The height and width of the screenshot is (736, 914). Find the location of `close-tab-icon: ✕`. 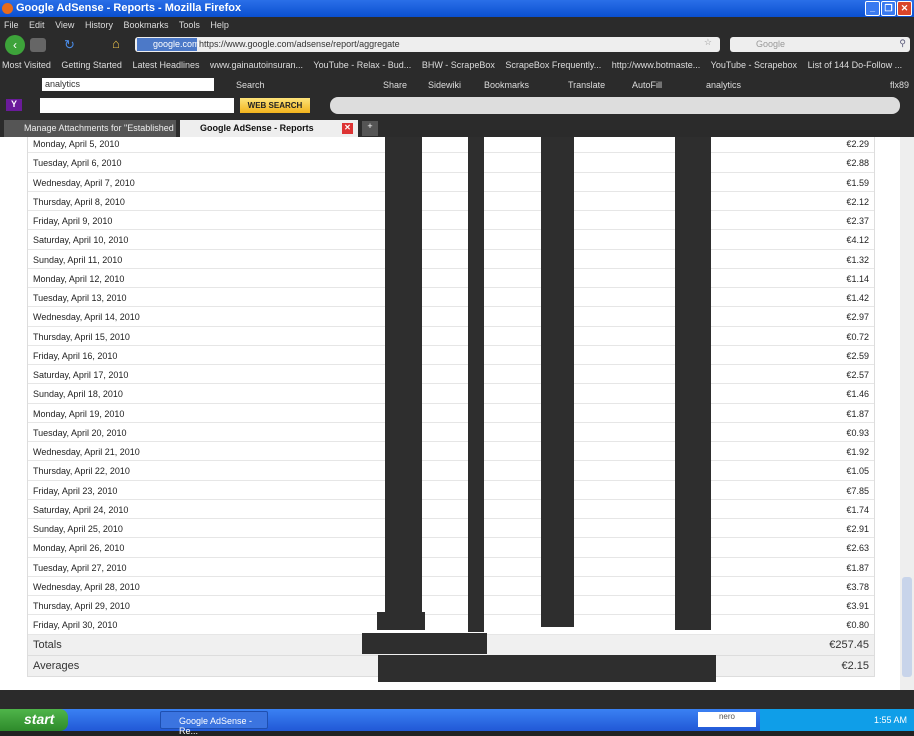

close-tab-icon: ✕ is located at coordinates (347, 128).